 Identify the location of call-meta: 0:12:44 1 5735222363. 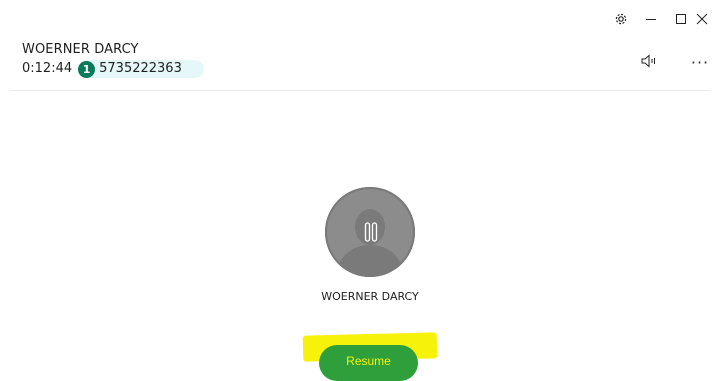
(113, 69).